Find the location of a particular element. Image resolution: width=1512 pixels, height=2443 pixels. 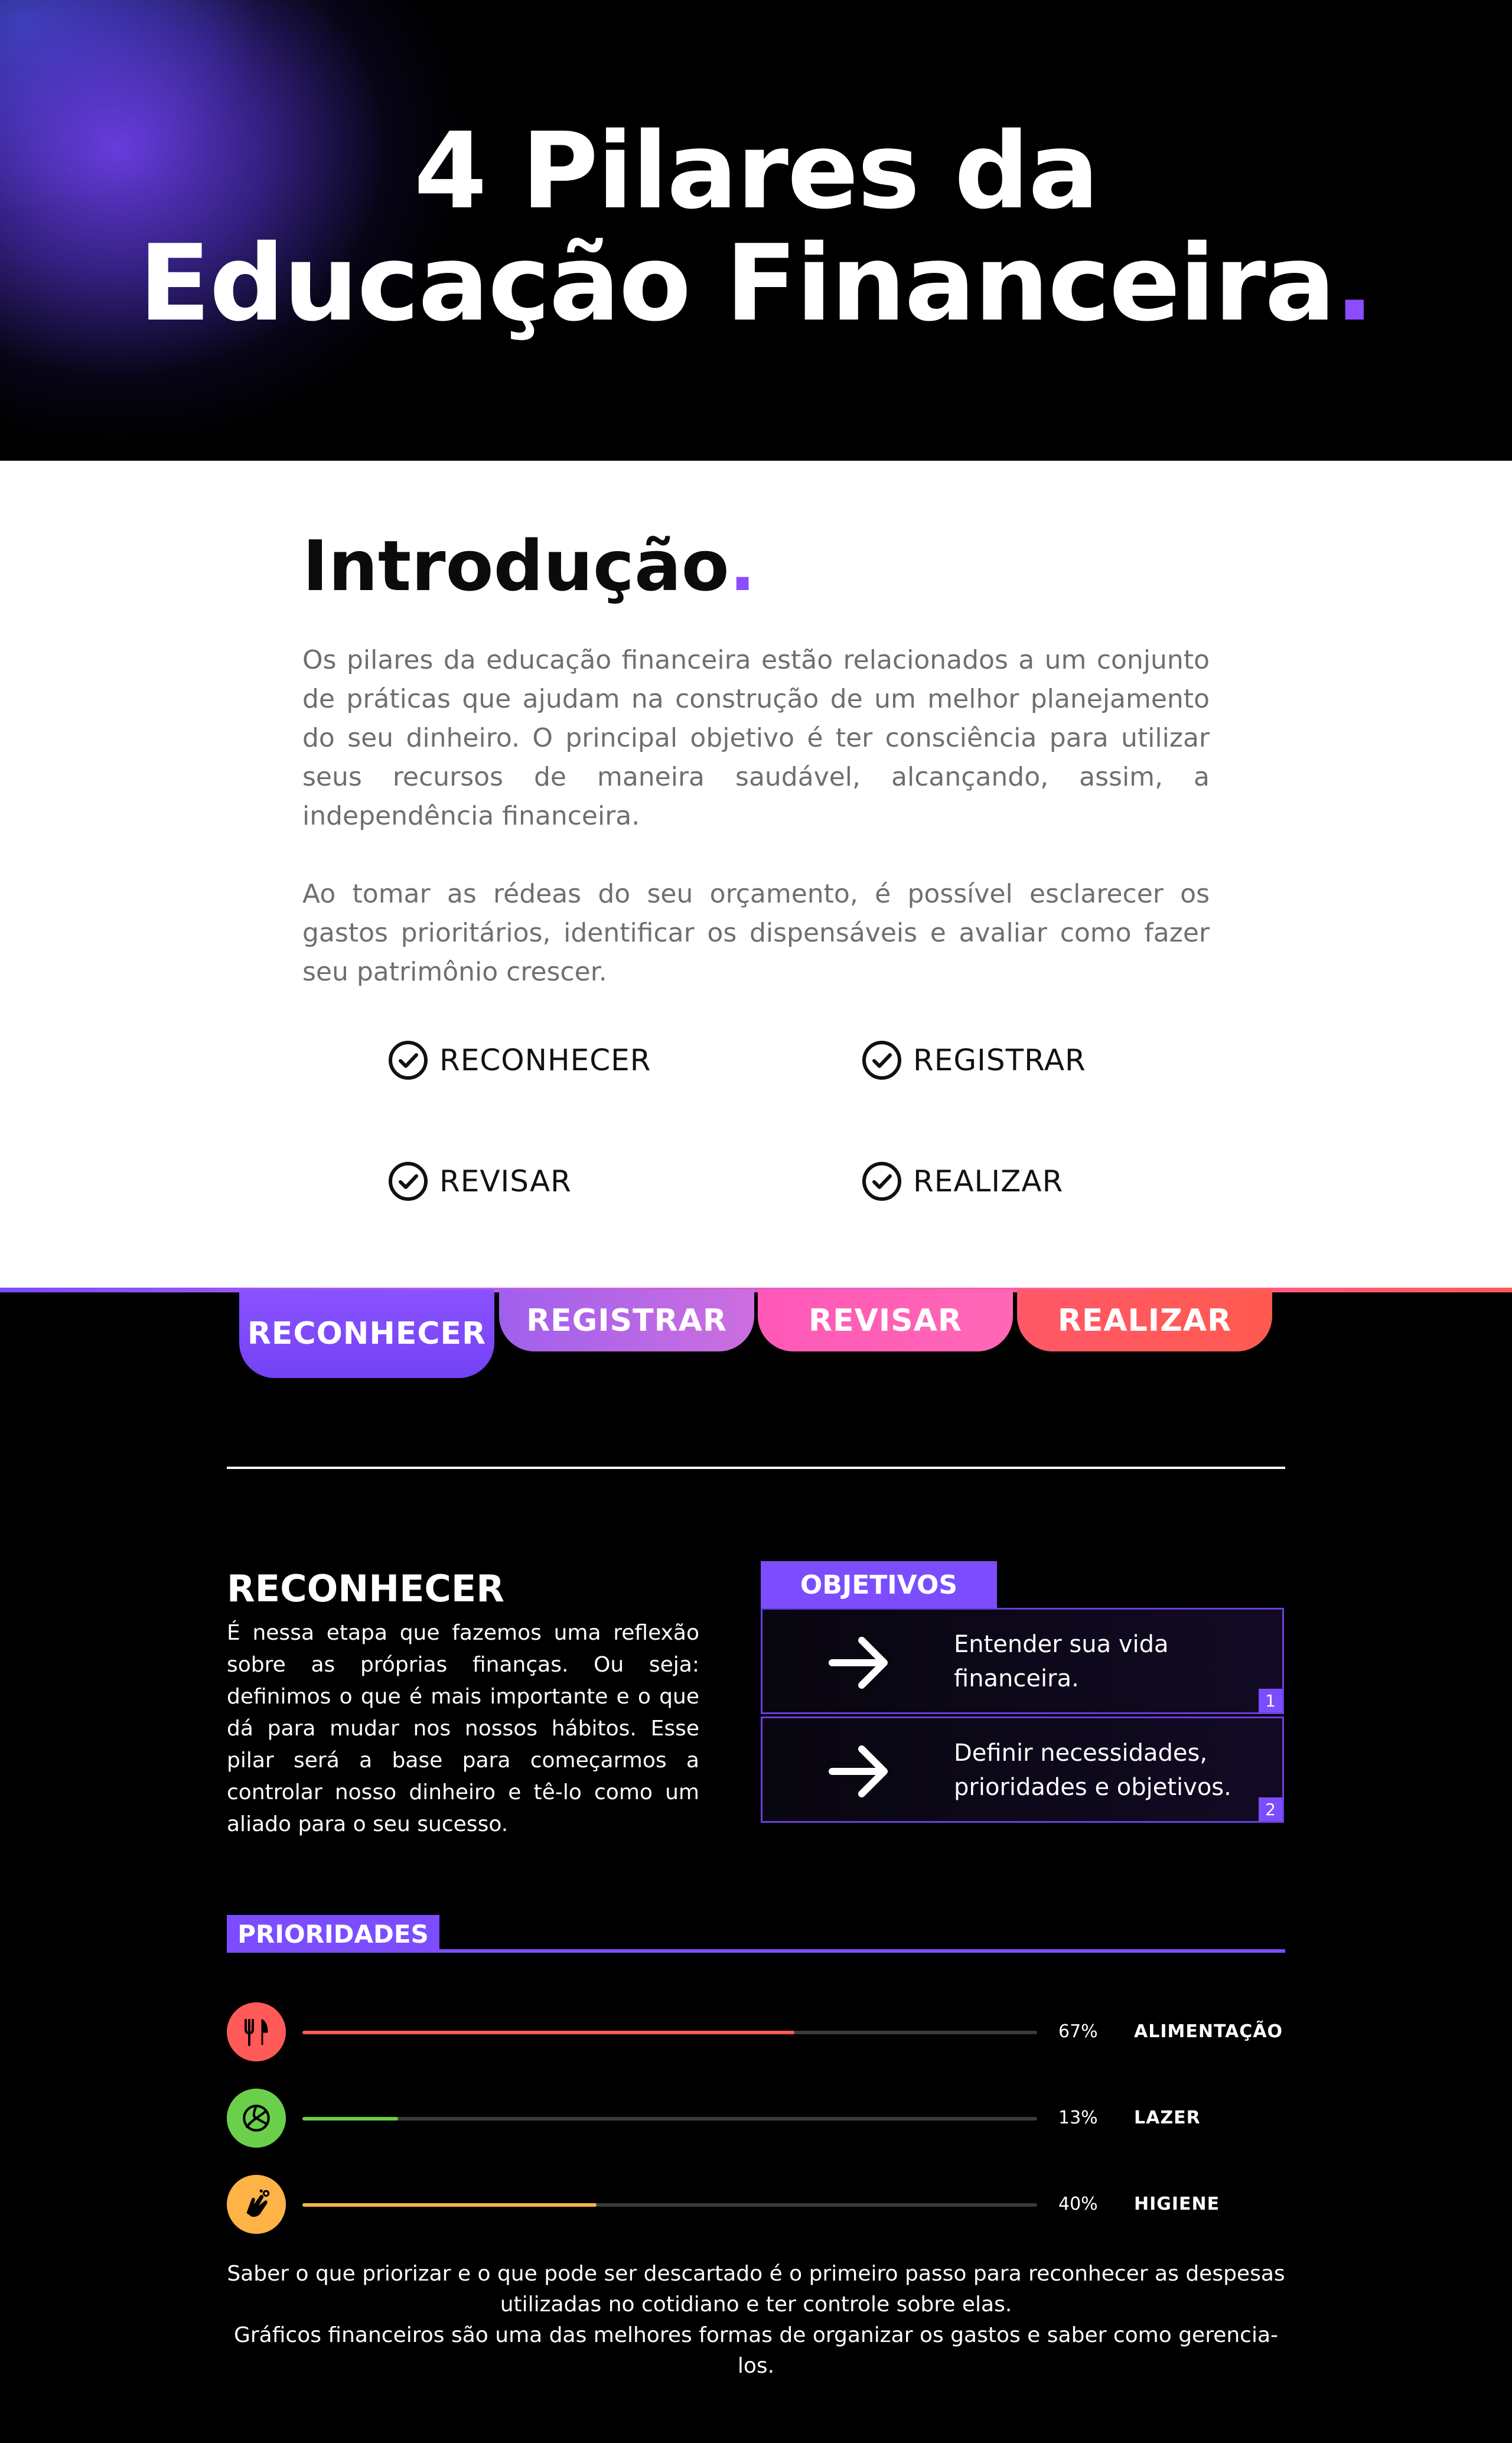

checklist-label: RECONHECER is located at coordinates (545, 1060).